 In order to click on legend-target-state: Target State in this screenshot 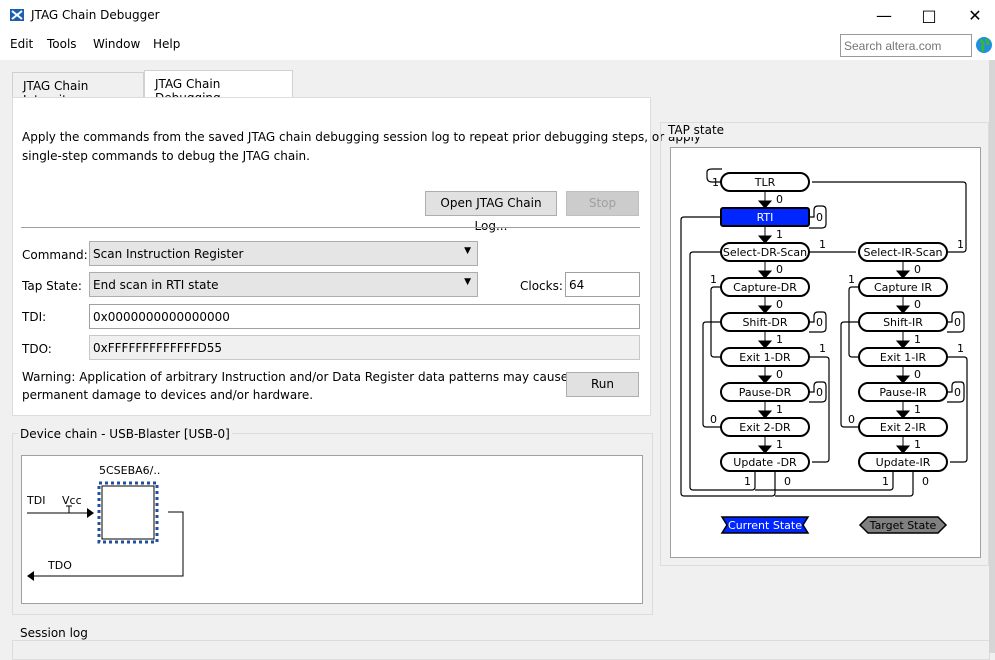, I will do `click(903, 525)`.